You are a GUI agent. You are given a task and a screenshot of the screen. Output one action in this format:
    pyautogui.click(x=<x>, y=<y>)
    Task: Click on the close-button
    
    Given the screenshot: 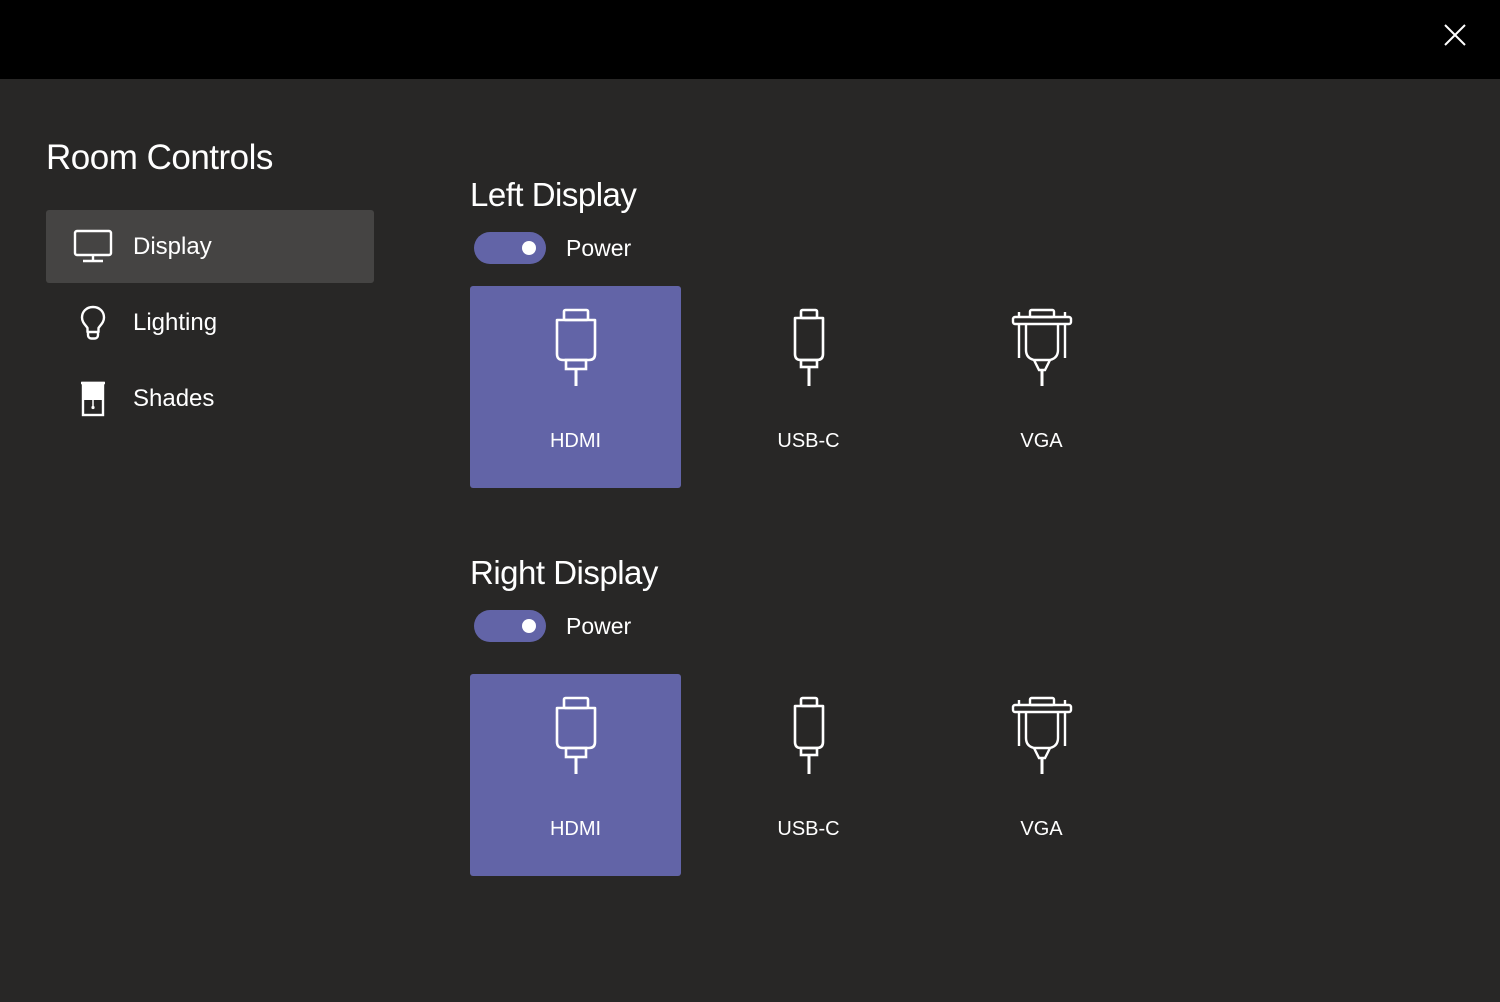 What is the action you would take?
    pyautogui.click(x=1455, y=35)
    